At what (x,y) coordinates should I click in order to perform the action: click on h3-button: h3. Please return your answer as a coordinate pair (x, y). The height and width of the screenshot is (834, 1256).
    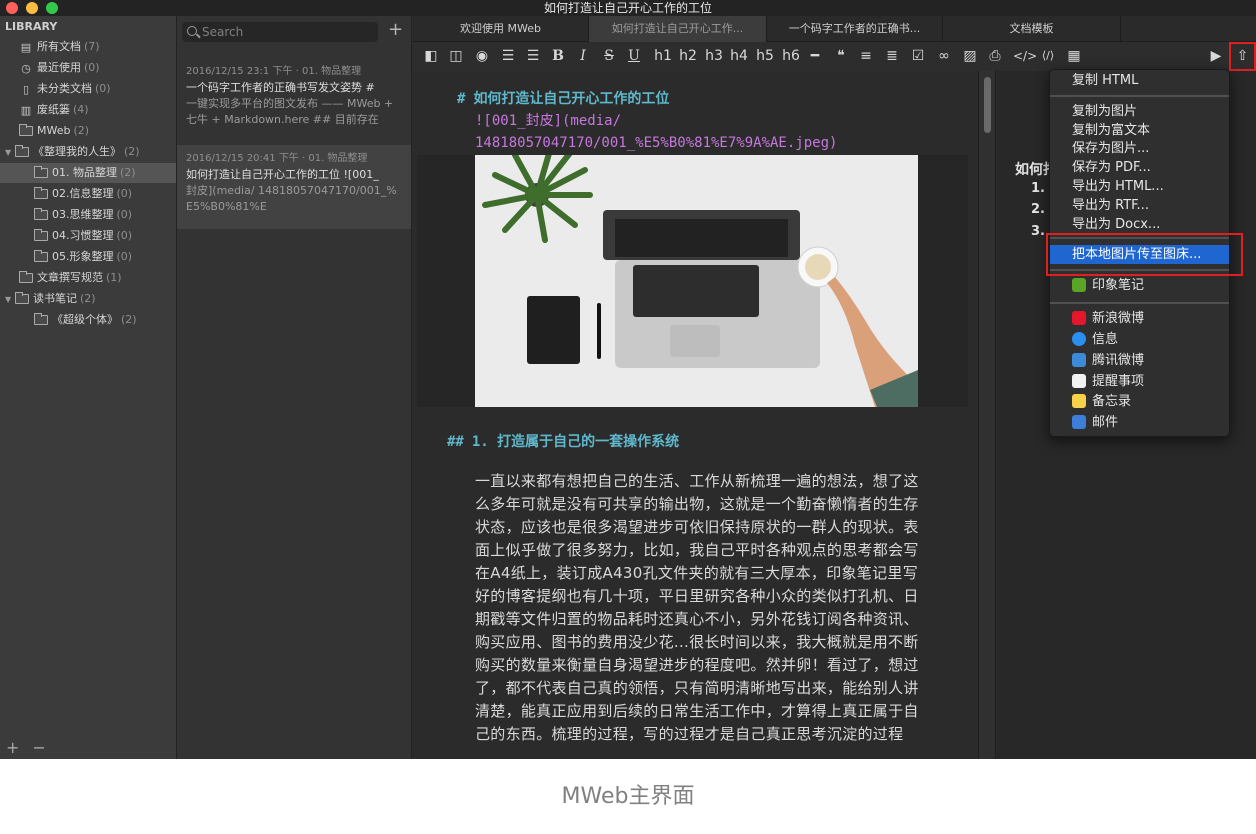
    Looking at the image, I should click on (714, 56).